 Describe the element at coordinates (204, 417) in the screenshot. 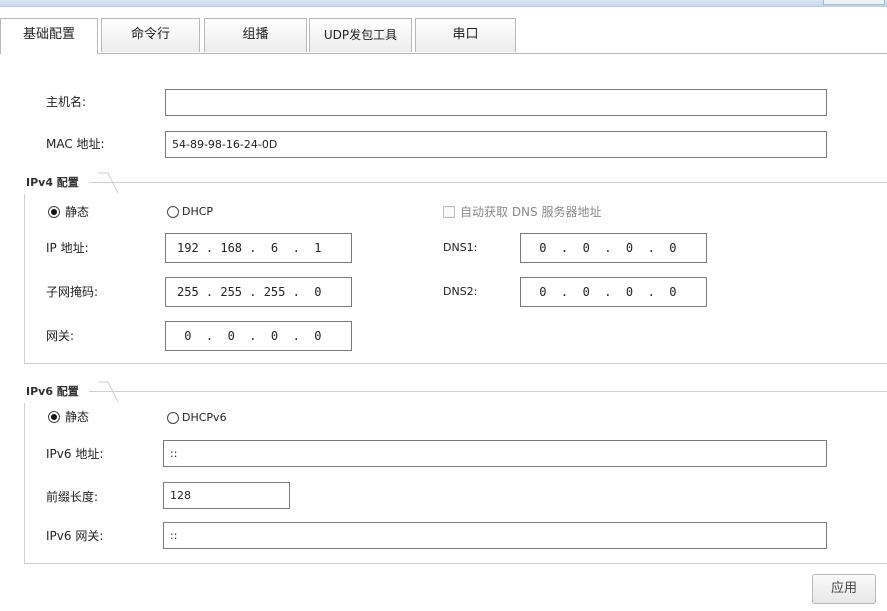

I see `ipv6-dhcpv6-label: DHCPv6` at that location.